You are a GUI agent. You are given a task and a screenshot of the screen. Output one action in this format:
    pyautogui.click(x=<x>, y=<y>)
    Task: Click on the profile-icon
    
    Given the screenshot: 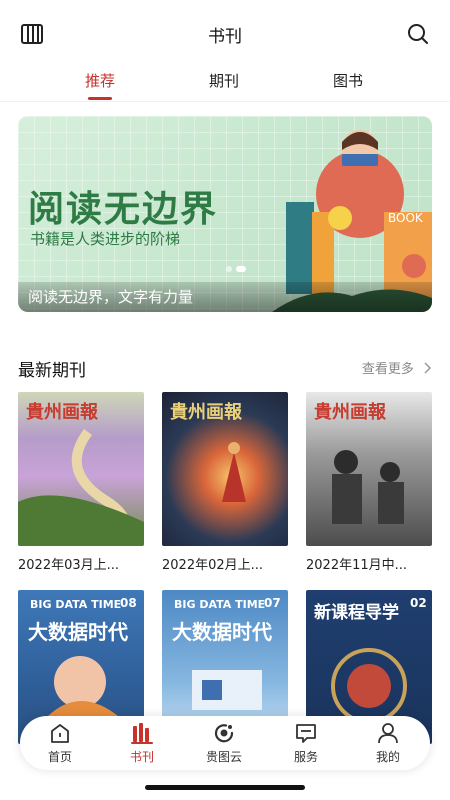 What is the action you would take?
    pyautogui.click(x=388, y=733)
    